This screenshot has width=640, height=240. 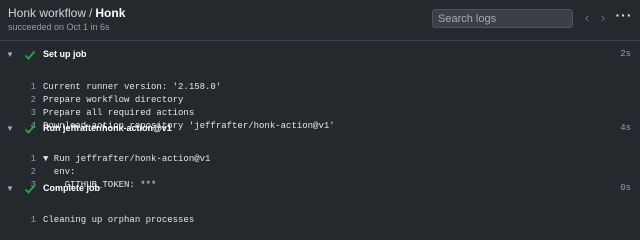 I want to click on step-name: Run jeffrafter/honk-action@v1, so click(x=107, y=128).